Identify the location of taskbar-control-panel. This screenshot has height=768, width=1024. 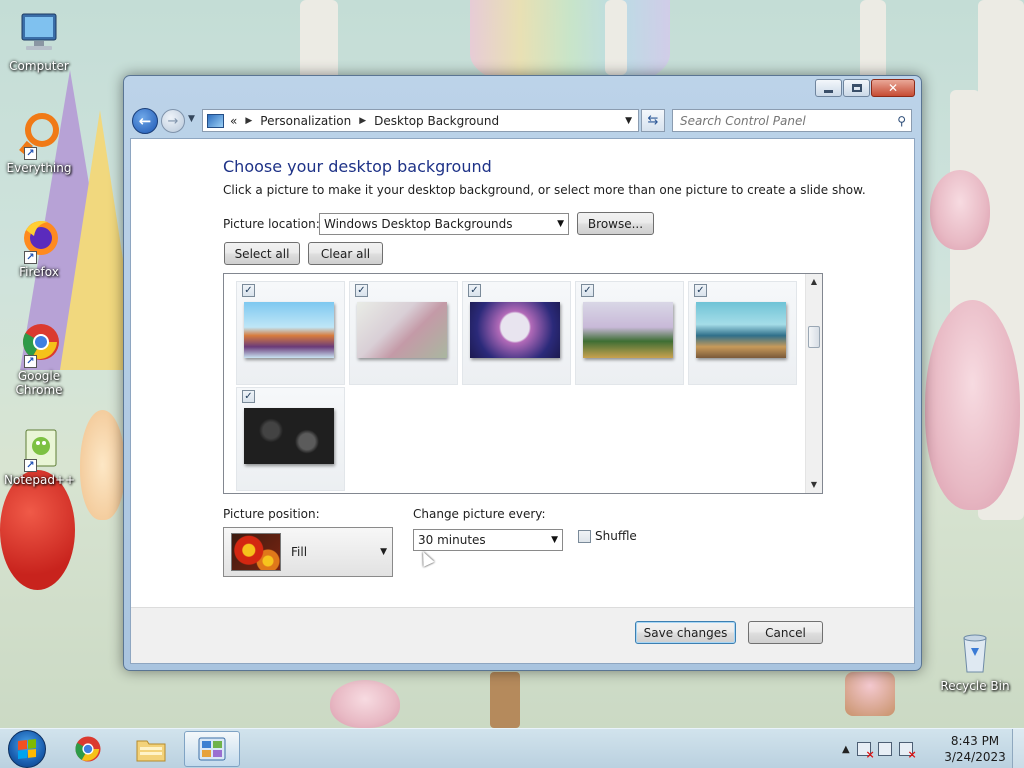
(212, 749).